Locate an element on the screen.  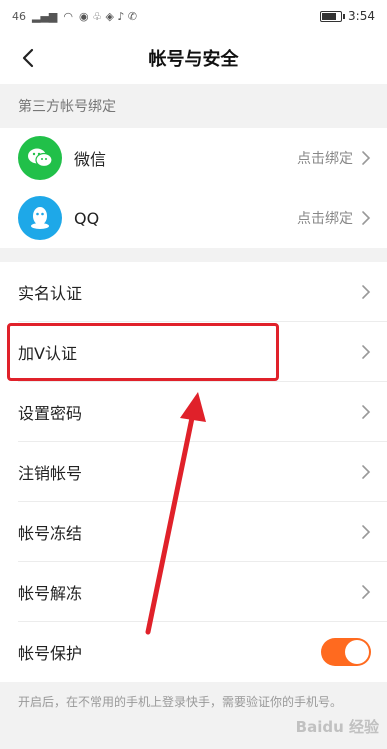
menu-item-freeze: 帐号冻结 is located at coordinates (193, 532).